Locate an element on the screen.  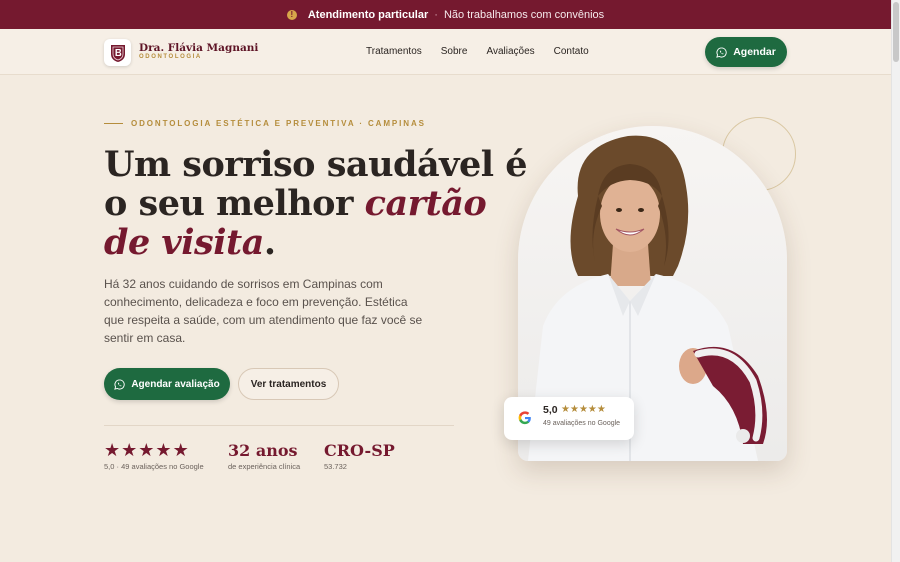
cro-number: 53.732 is located at coordinates (335, 466).